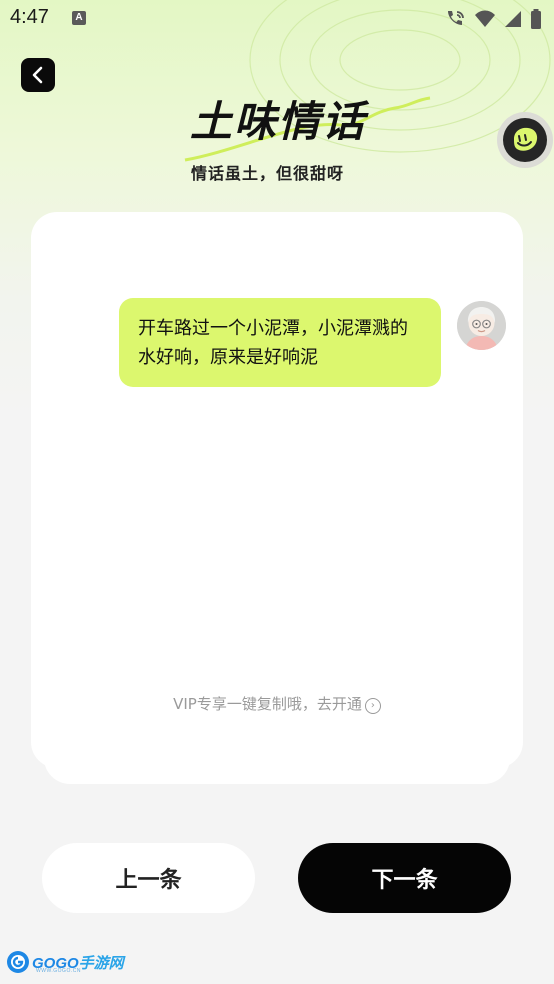 The height and width of the screenshot is (984, 554). I want to click on battery-icon, so click(536, 19).